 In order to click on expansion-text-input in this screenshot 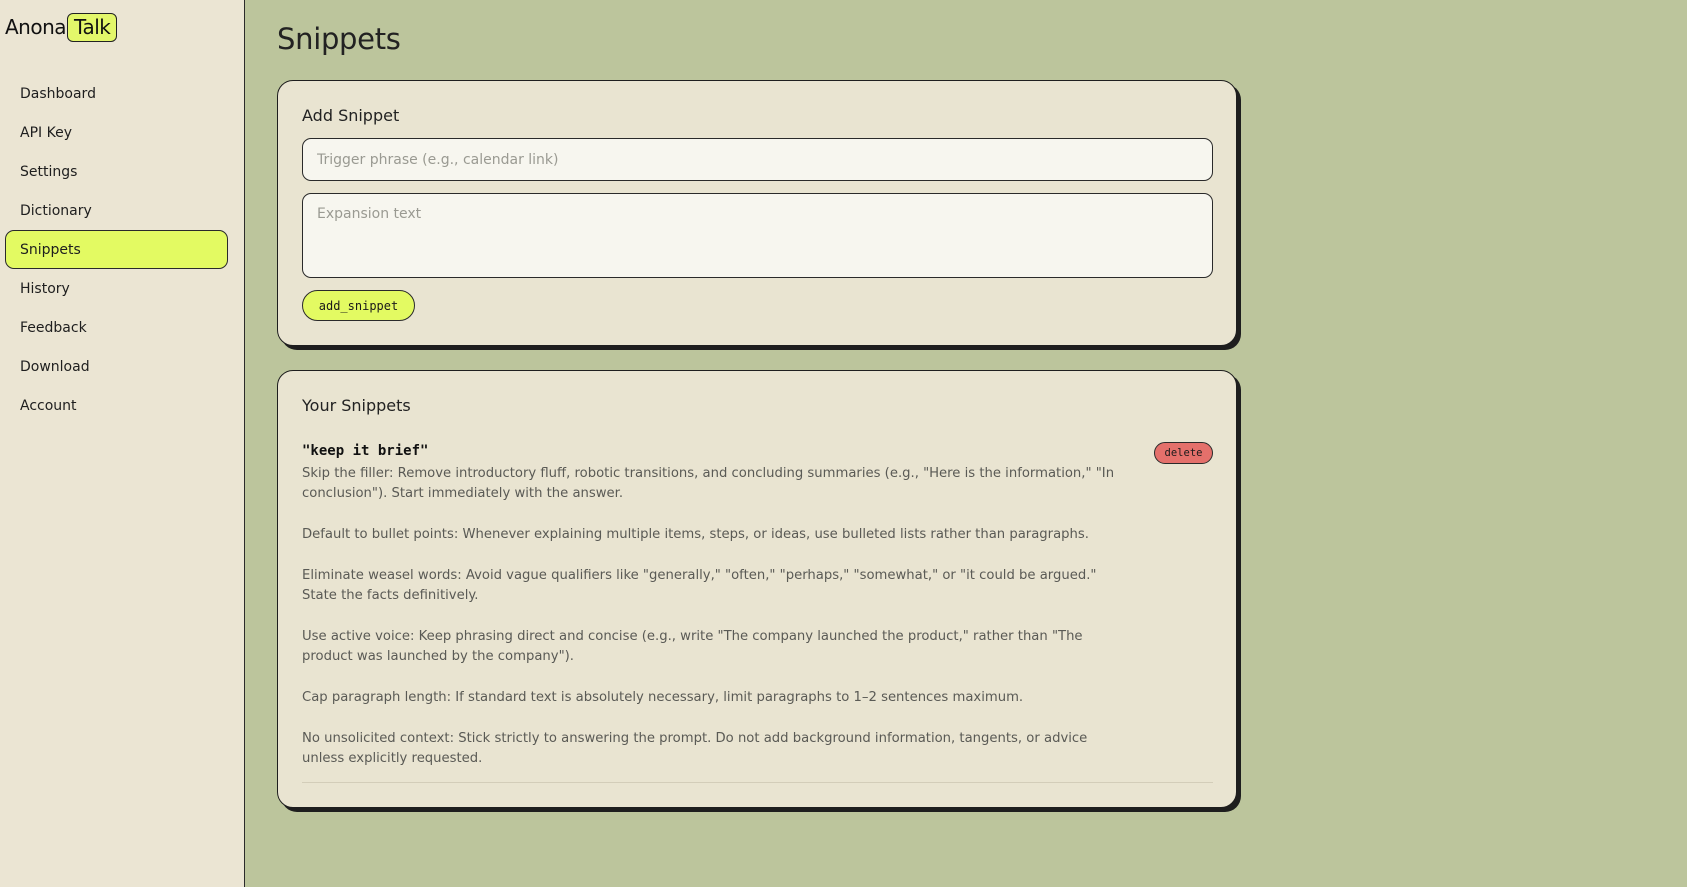, I will do `click(757, 235)`.